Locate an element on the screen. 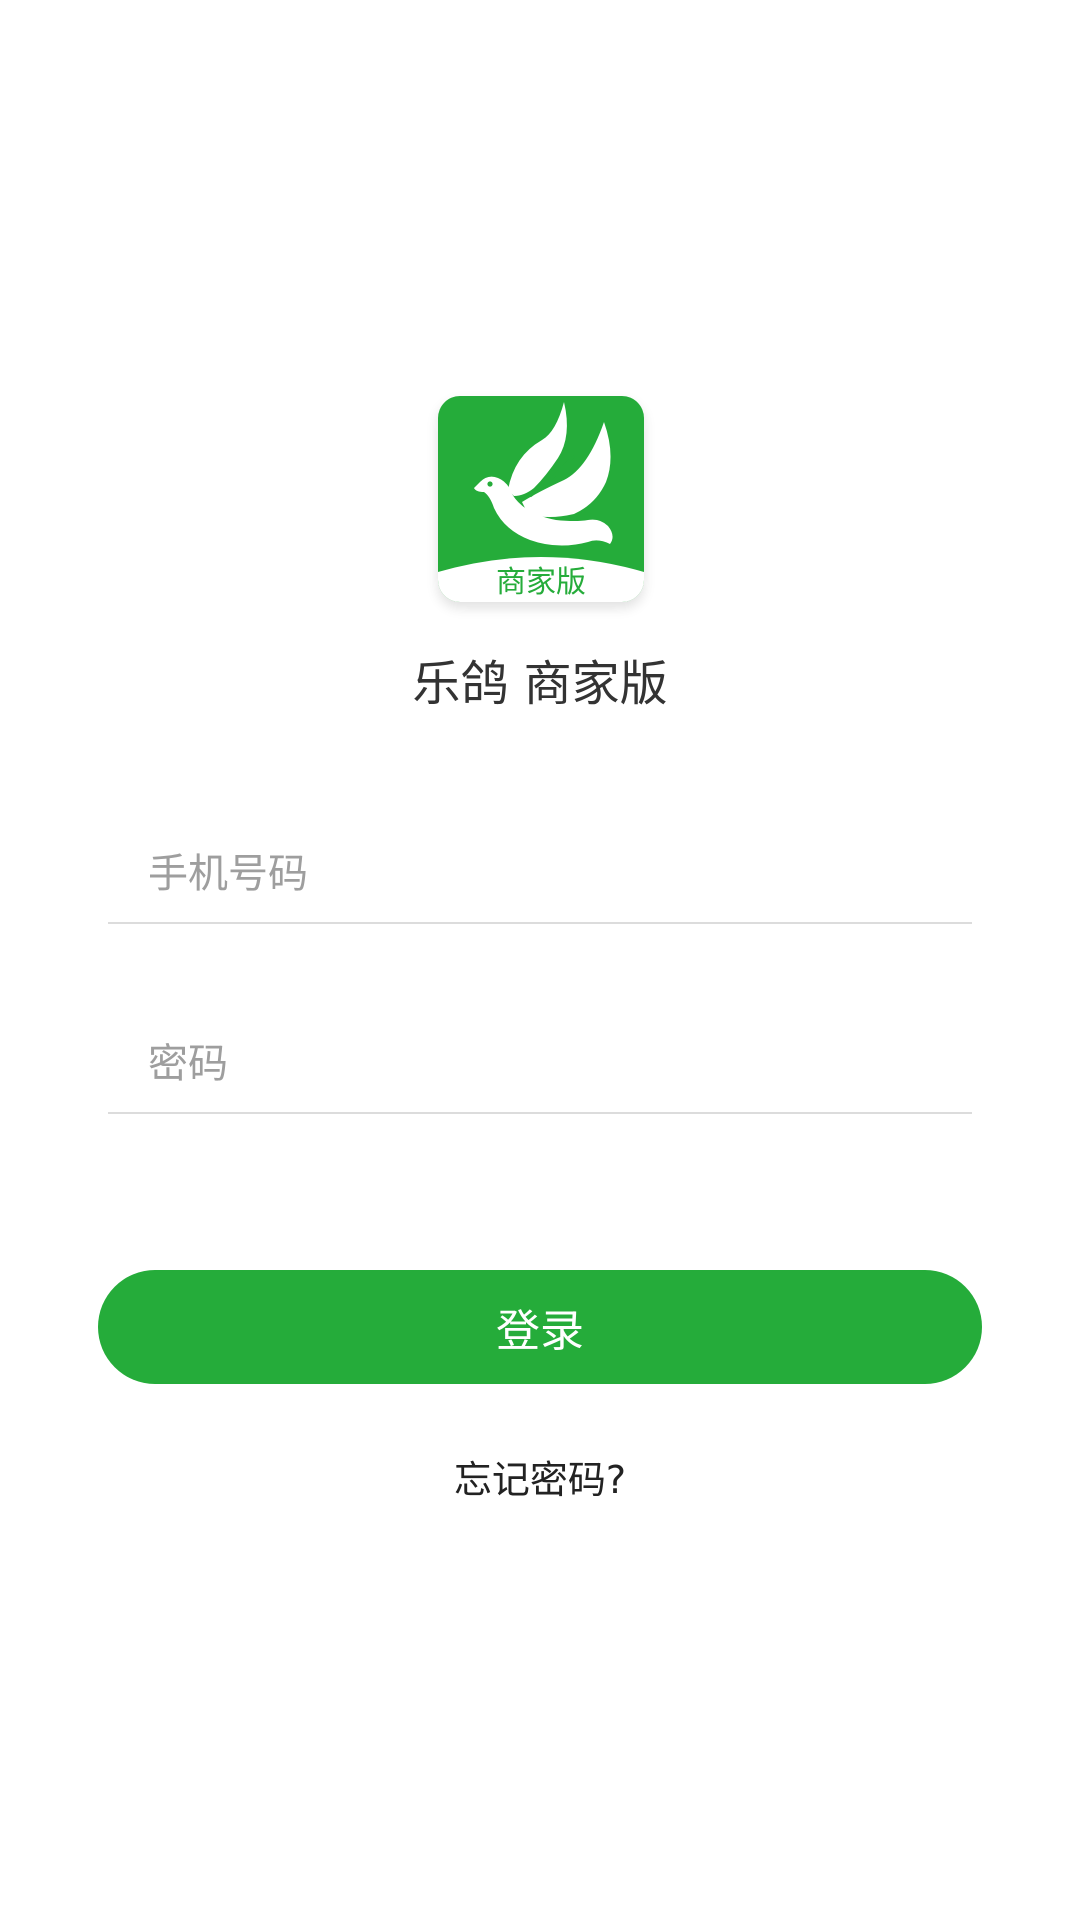 This screenshot has height=1920, width=1080. phone-field is located at coordinates (540, 875).